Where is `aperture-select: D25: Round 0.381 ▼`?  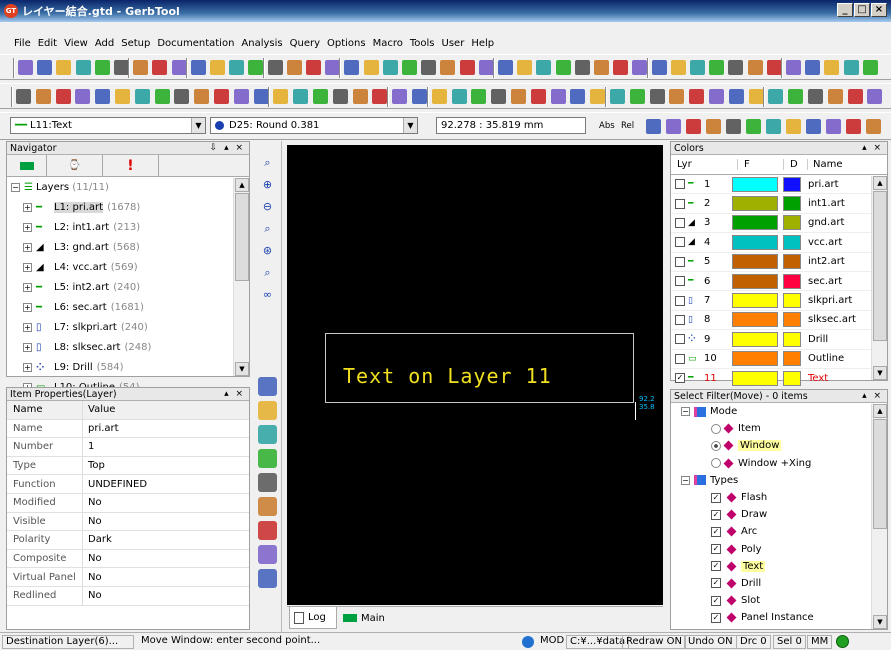
aperture-select: D25: Round 0.381 ▼ is located at coordinates (314, 125).